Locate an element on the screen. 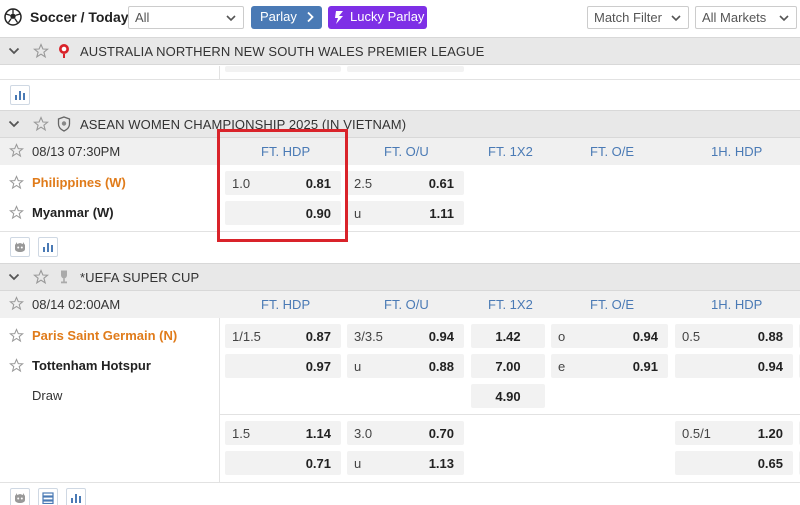  shield-icon is located at coordinates (64, 124).